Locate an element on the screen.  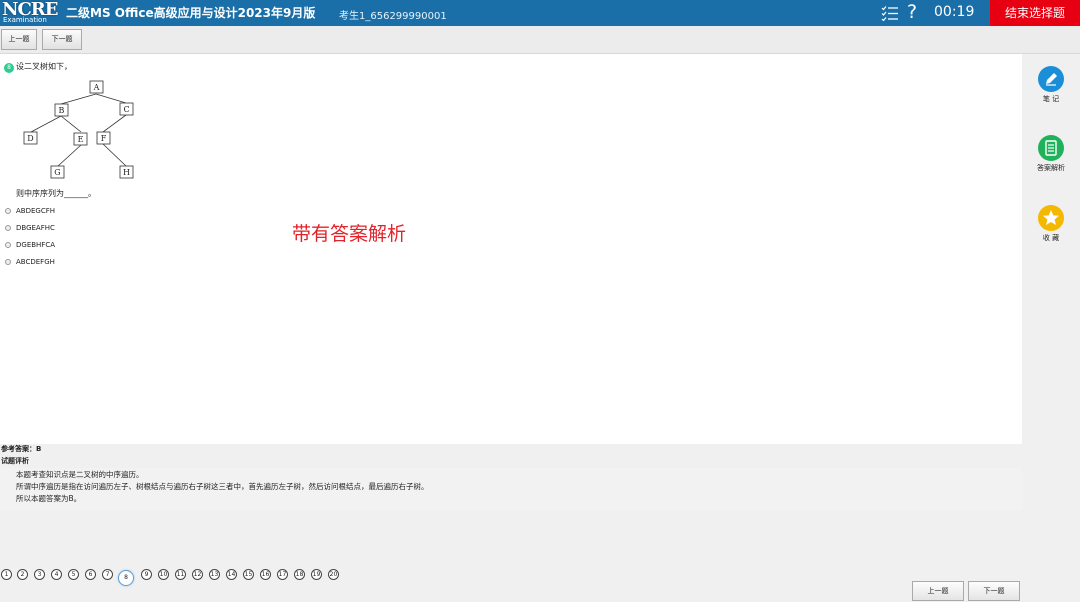
bottom-prev-button: 上一题 is located at coordinates (938, 591).